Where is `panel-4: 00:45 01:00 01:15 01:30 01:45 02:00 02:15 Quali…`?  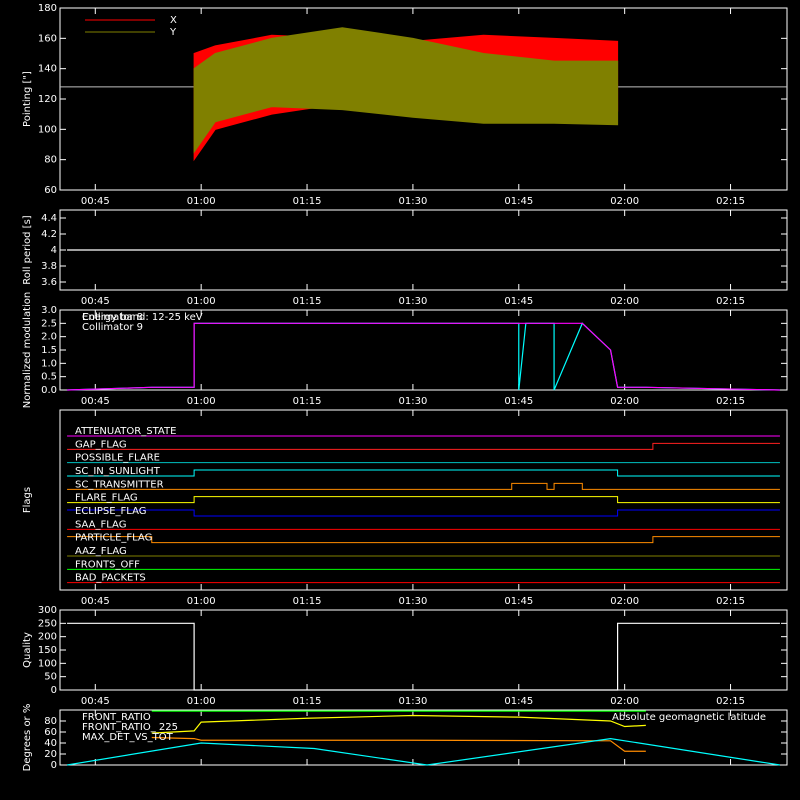 panel-4: 00:45 01:00 01:15 01:30 01:45 02:00 02:15 Quali… is located at coordinates (405, 656).